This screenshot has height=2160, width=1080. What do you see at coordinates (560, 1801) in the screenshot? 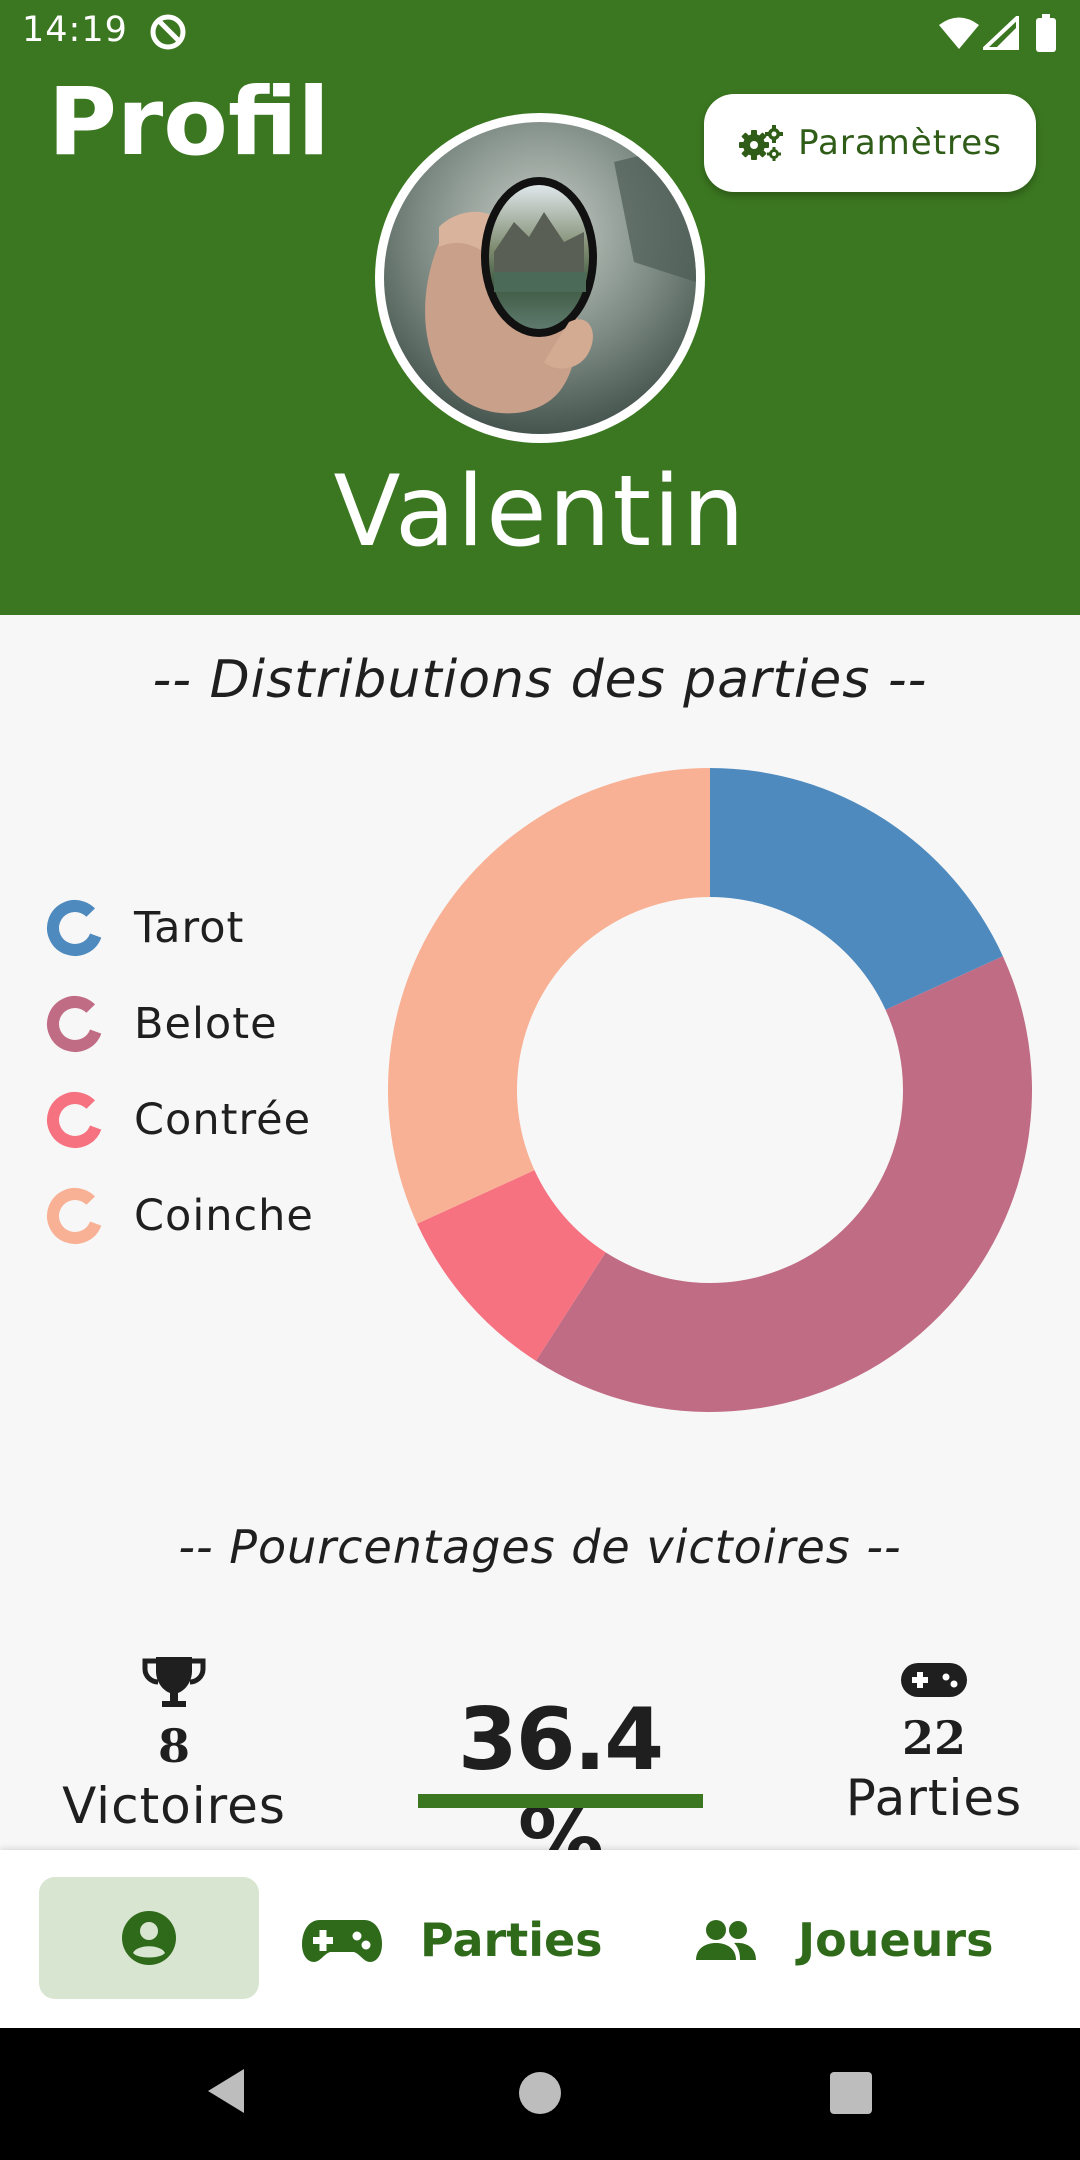
I see `percentage-underline` at bounding box center [560, 1801].